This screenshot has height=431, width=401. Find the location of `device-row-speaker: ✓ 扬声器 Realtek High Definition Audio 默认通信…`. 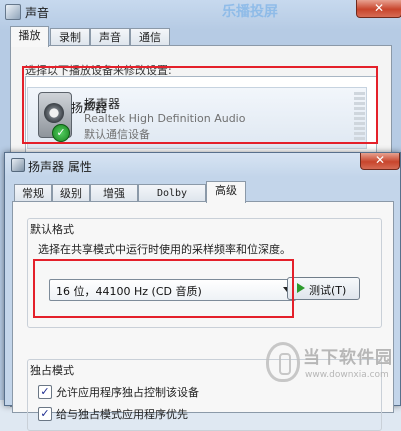

device-row-speaker: ✓ 扬声器 Realtek High Definition Audio 默认通信… is located at coordinates (197, 118).